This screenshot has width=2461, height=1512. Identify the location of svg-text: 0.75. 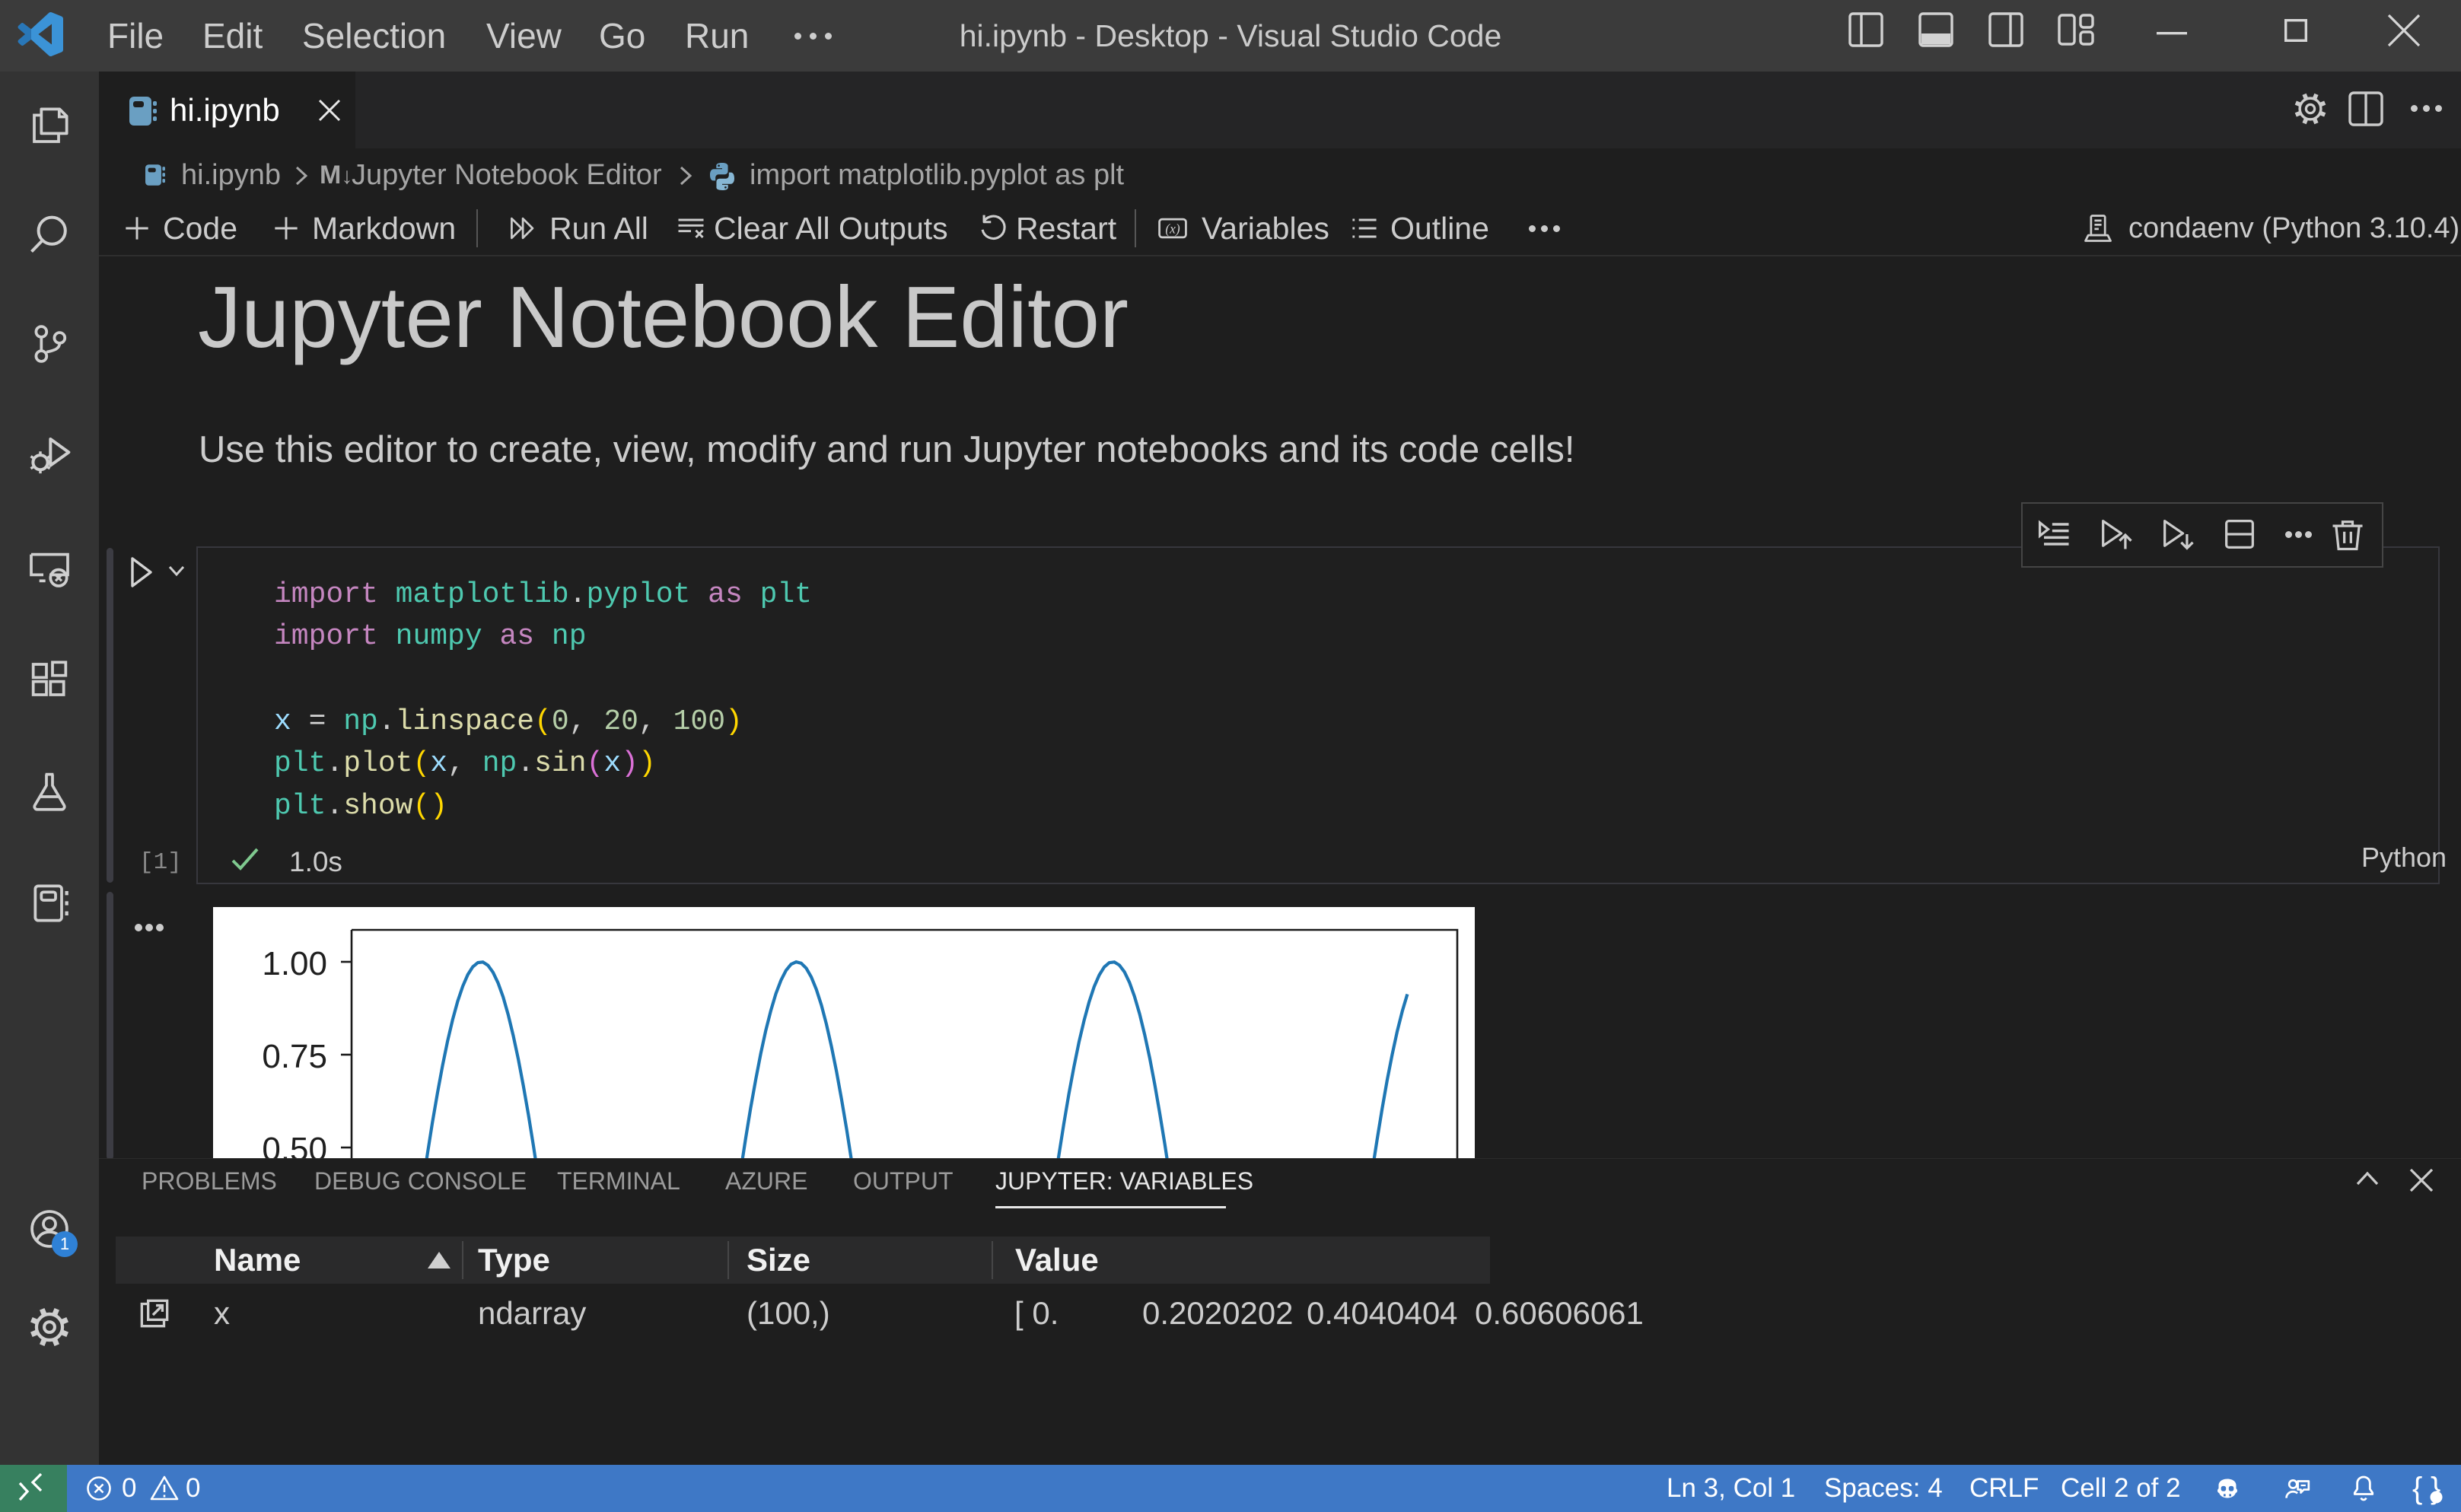
(294, 1056).